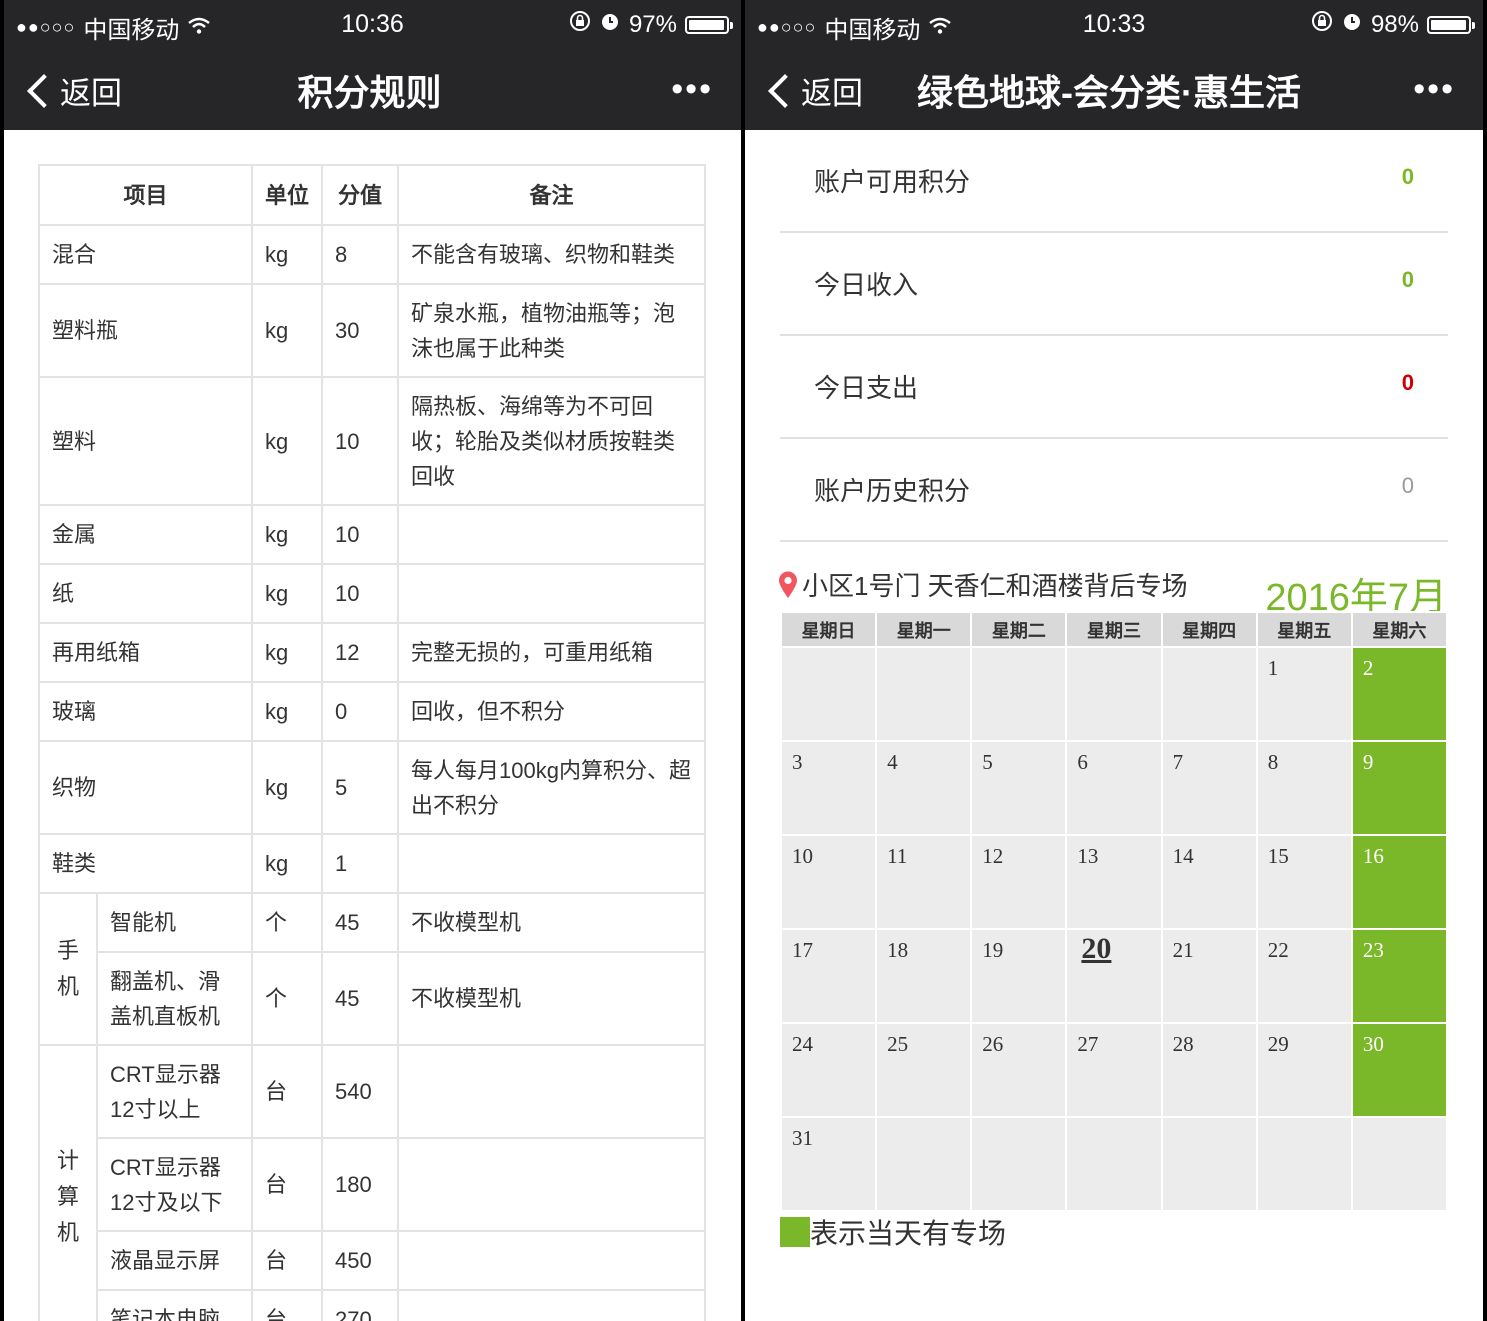 The image size is (1487, 1321). Describe the element at coordinates (1019, 1070) in the screenshot. I see `calendar-day-26: 26` at that location.